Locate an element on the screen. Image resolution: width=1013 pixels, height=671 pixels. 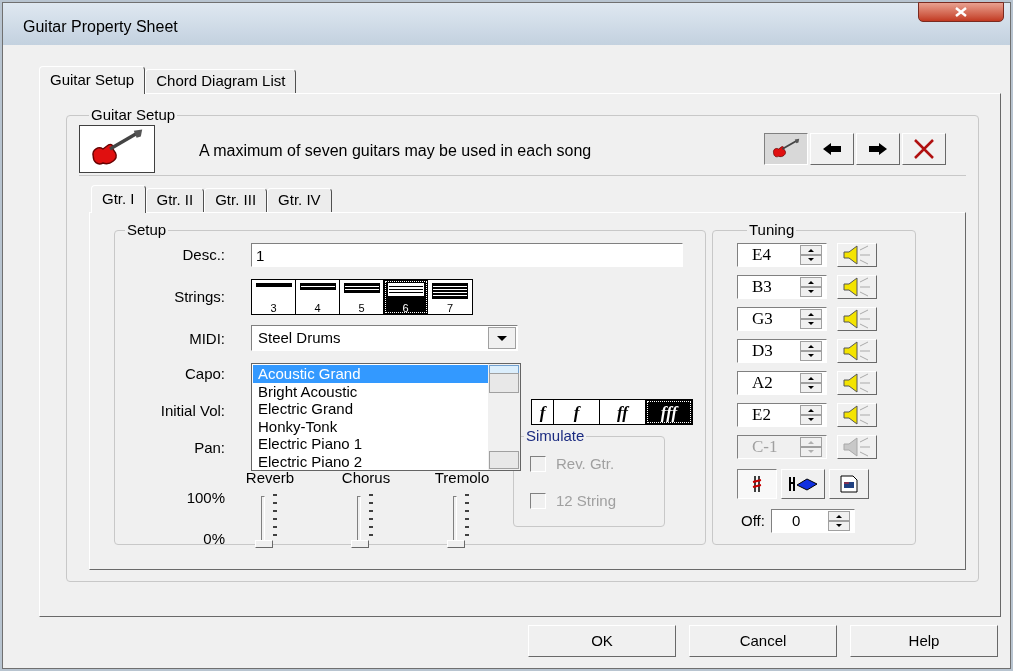
close-icon is located at coordinates (961, 12).